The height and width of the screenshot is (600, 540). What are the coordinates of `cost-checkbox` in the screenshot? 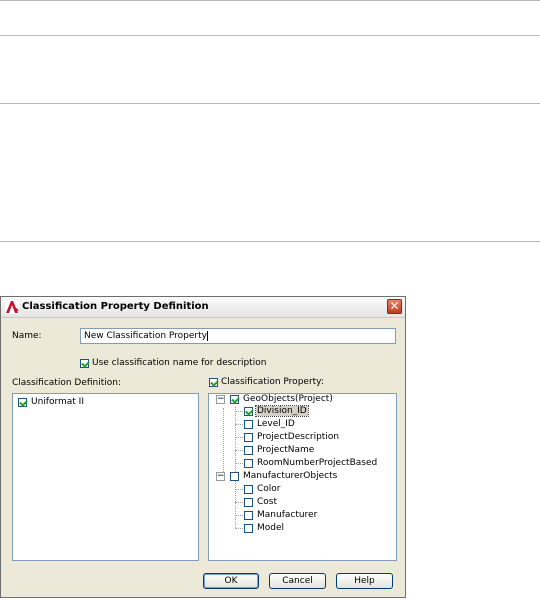 It's located at (248, 502).